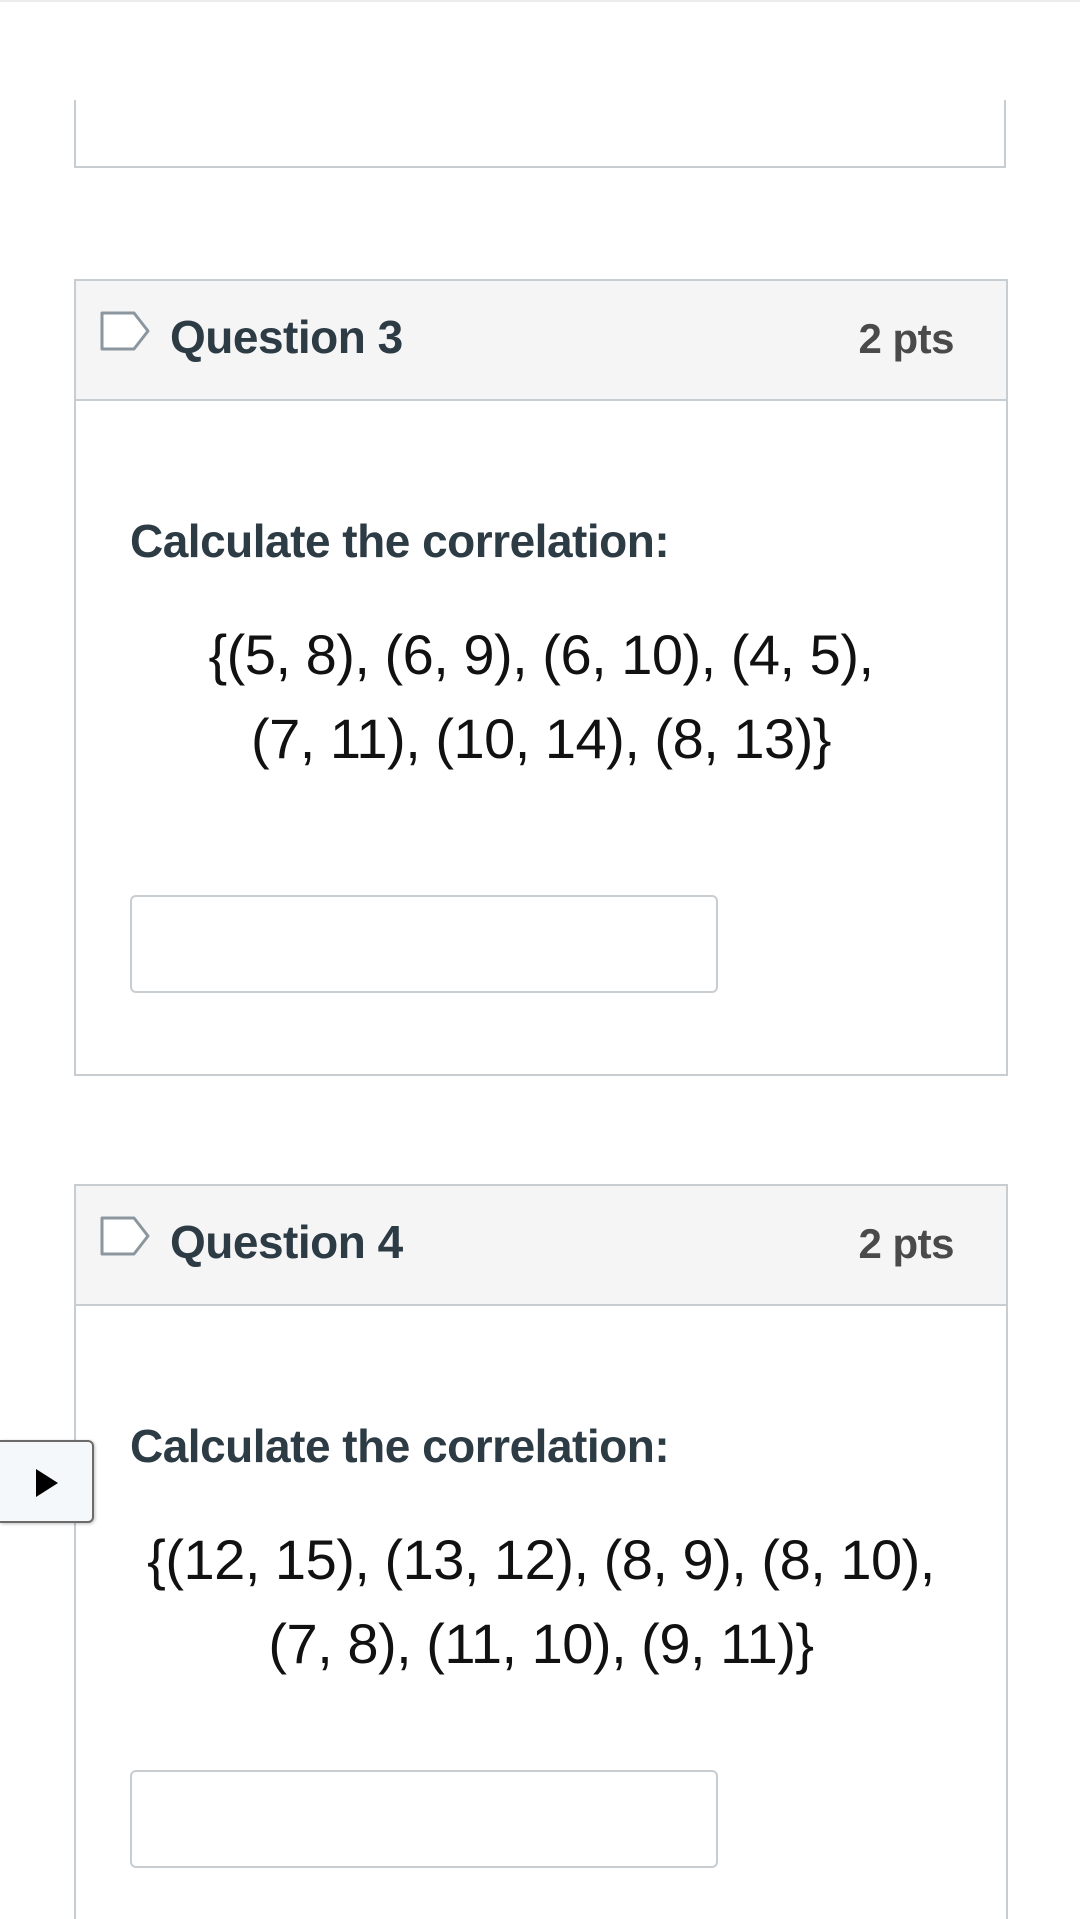 Image resolution: width=1080 pixels, height=1919 pixels. Describe the element at coordinates (286, 337) in the screenshot. I see `question-title: Question 3` at that location.